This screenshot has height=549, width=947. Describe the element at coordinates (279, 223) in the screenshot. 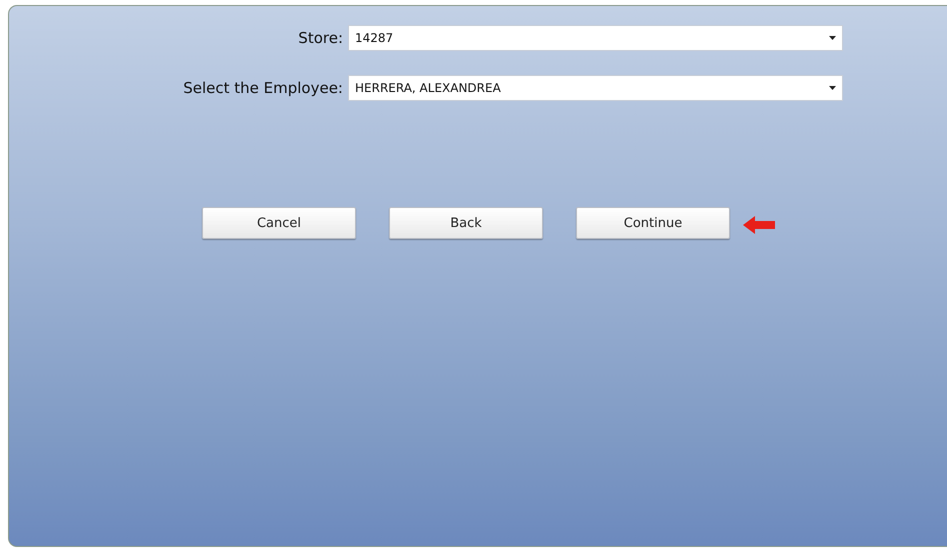

I see `dialog-button: Cancel` at that location.